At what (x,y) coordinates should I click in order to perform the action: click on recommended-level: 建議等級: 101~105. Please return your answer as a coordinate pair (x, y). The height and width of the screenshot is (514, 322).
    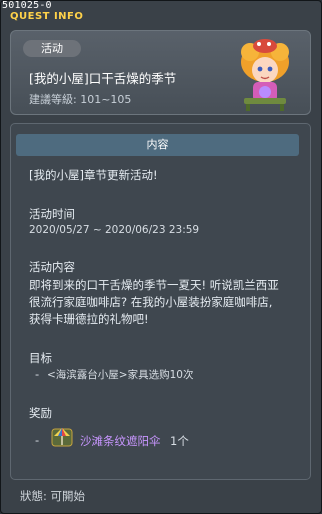
    Looking at the image, I should click on (80, 99).